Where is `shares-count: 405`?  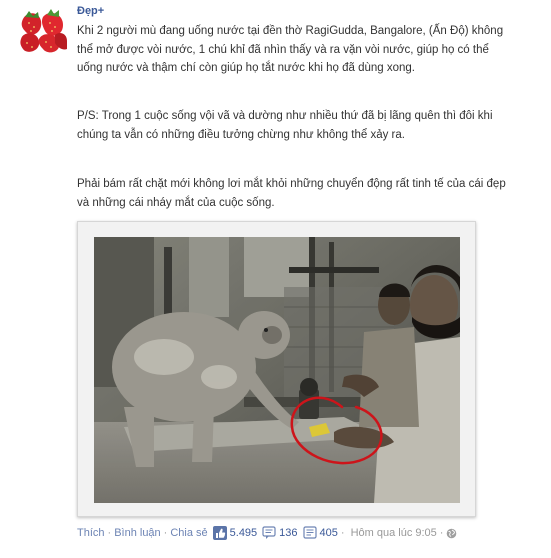 shares-count: 405 is located at coordinates (320, 533).